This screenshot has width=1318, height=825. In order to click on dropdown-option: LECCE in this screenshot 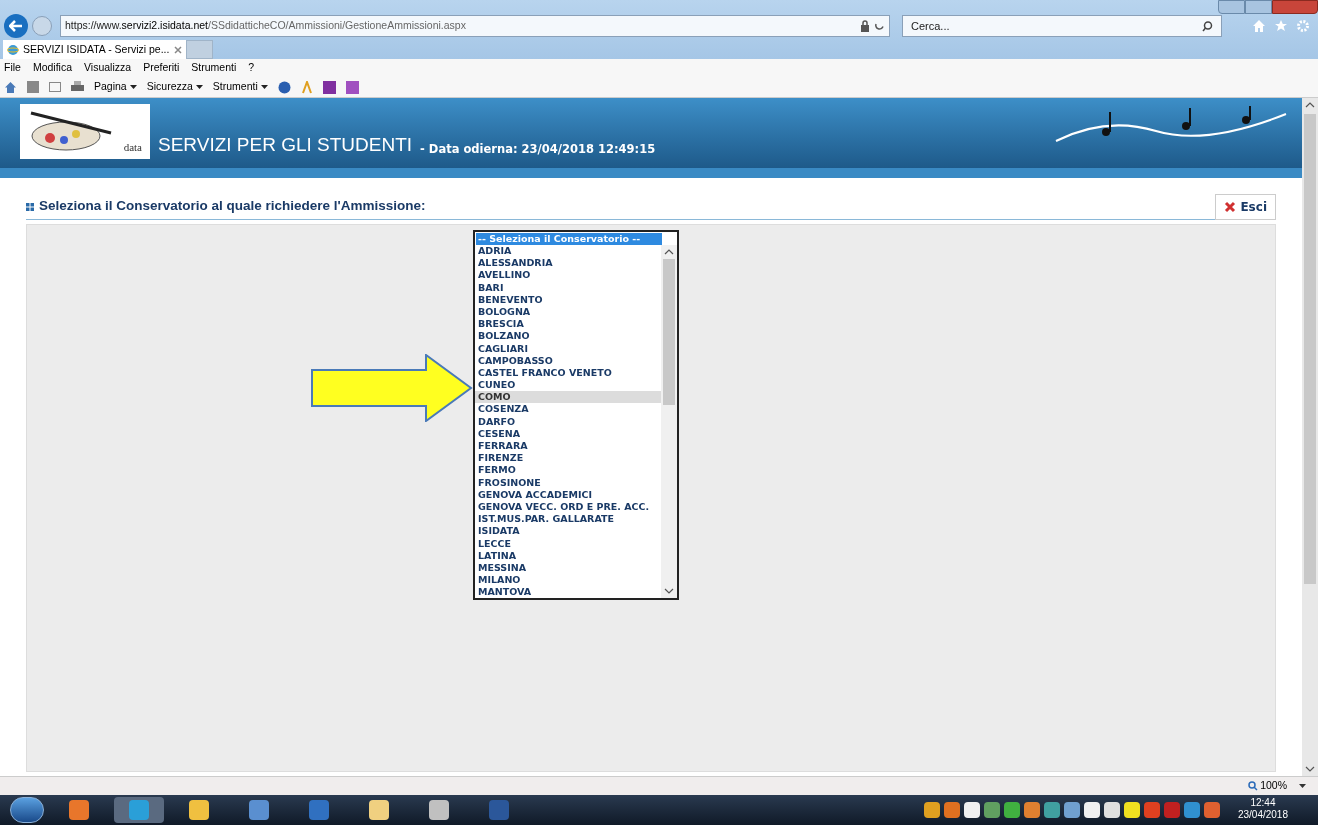, I will do `click(568, 543)`.